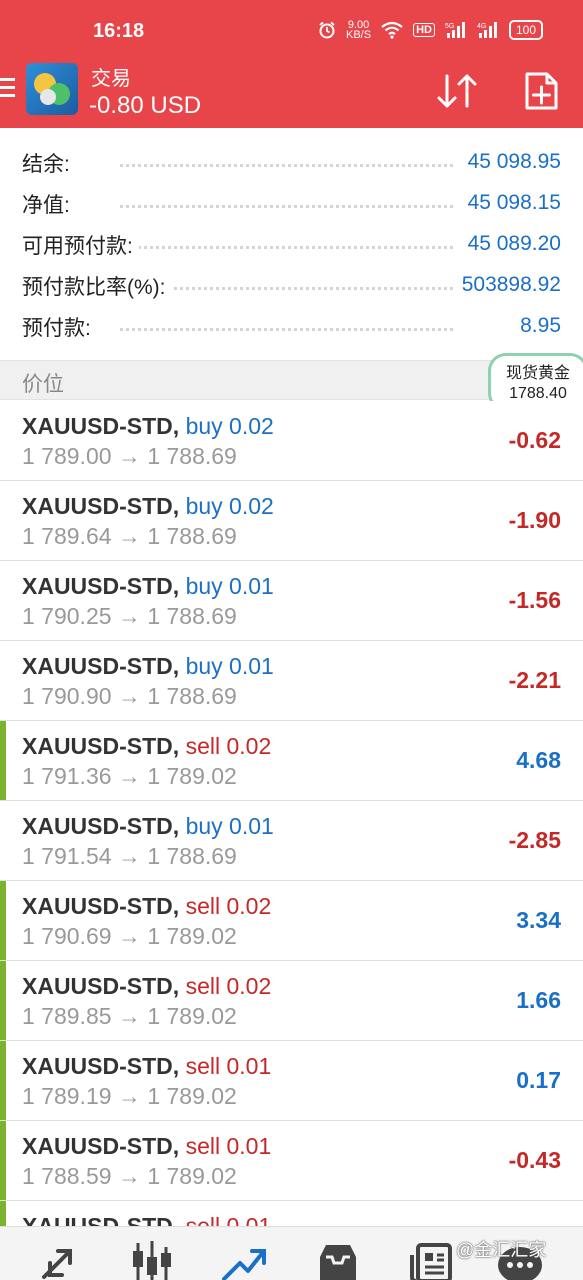 This screenshot has width=583, height=1280. What do you see at coordinates (541, 91) in the screenshot?
I see `new-document-plus-icon` at bounding box center [541, 91].